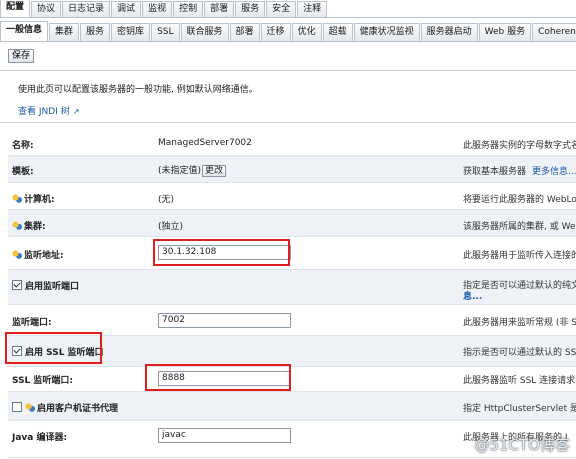  I want to click on listen-port-enabled-group: 启用监听端口, so click(45, 285).